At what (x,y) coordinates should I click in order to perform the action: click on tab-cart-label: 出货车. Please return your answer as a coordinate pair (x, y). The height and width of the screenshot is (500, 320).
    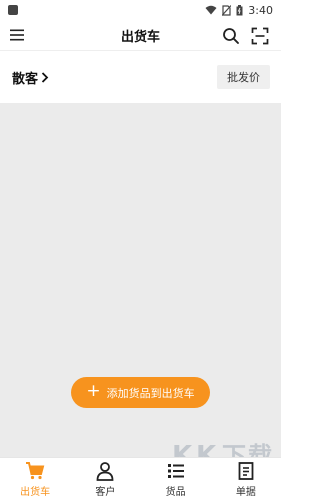
    Looking at the image, I should click on (35, 492).